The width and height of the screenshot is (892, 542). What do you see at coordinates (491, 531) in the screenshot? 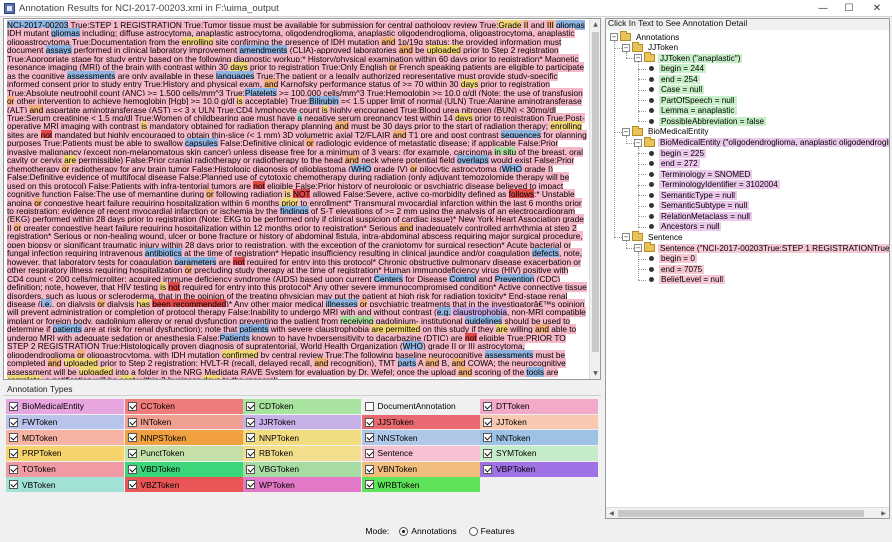
I see `mode-features-radio: Features` at bounding box center [491, 531].